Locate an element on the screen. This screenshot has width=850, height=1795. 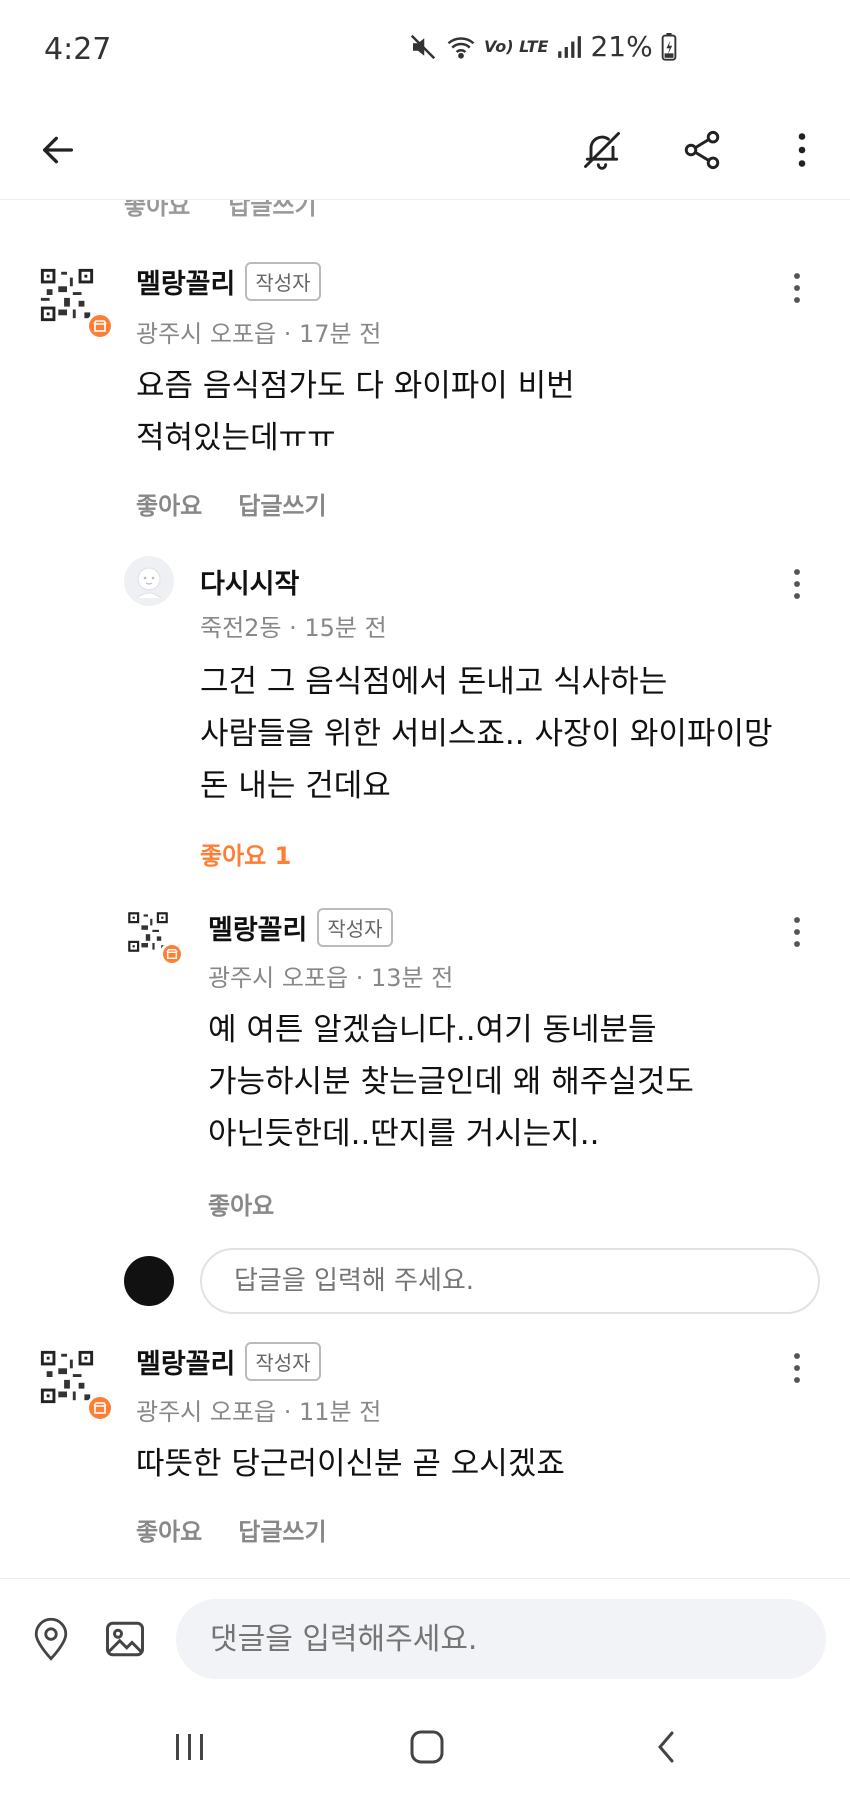
wifi-icon is located at coordinates (461, 47).